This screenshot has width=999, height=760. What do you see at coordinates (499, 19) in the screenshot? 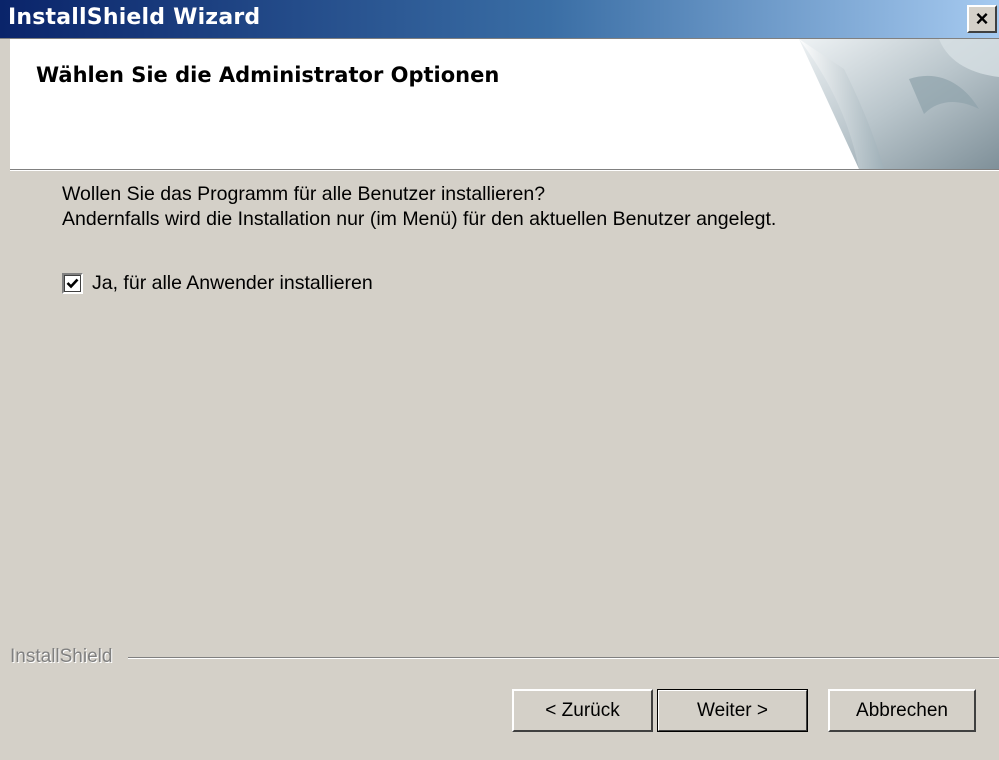
I see `title-bar: InstallShield Wizard ×` at bounding box center [499, 19].